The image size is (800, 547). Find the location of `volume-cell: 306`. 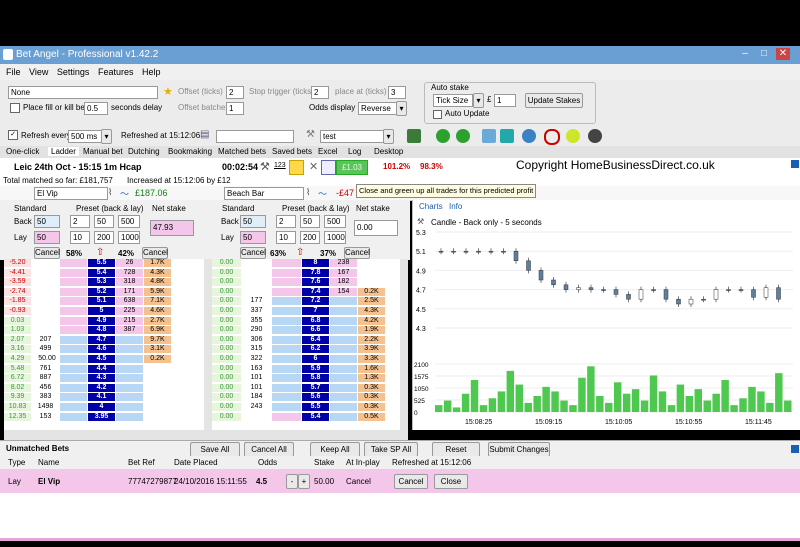

volume-cell: 306 is located at coordinates (256, 339).